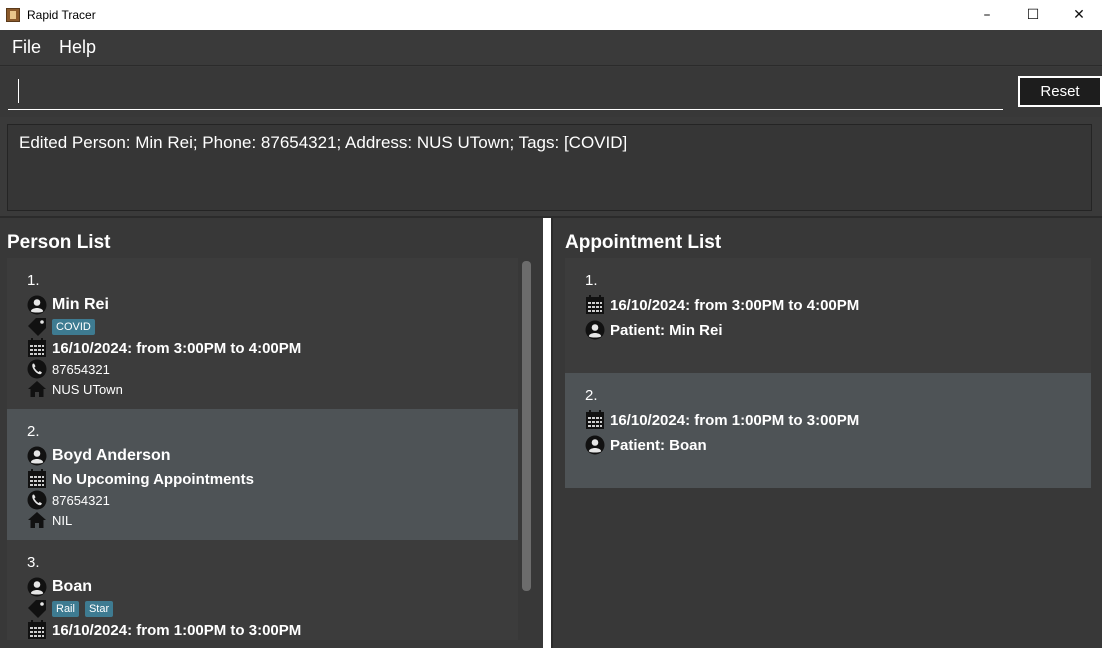  What do you see at coordinates (551, 48) in the screenshot?
I see `menu-bar: File Help` at bounding box center [551, 48].